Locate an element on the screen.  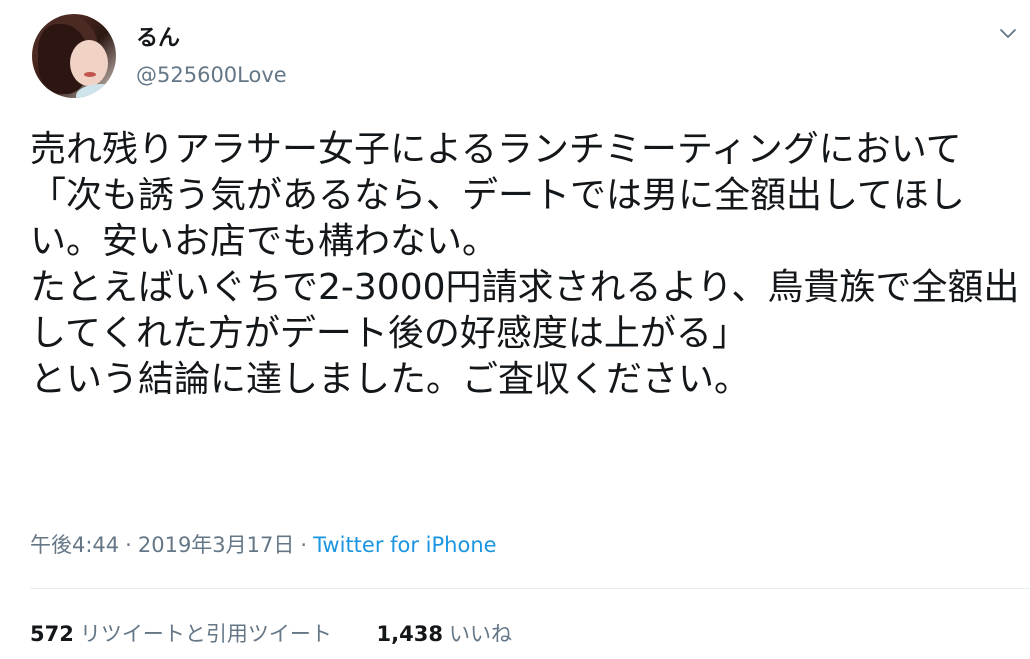
retweets-stat: 572 リツイートと引用ツイート is located at coordinates (181, 634).